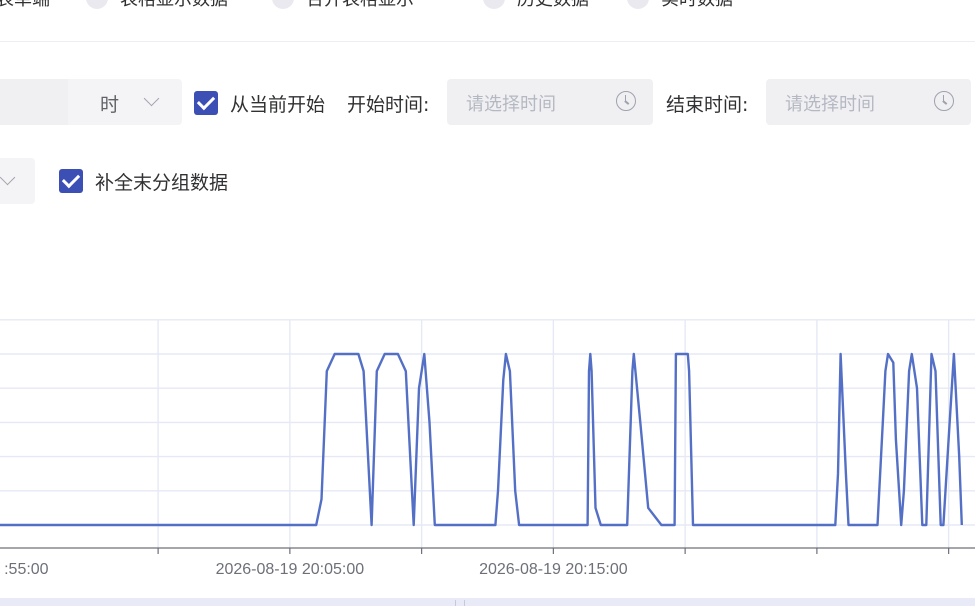 Image resolution: width=975 pixels, height=606 pixels. I want to click on option-label: 表格显示数据, so click(174, 5).